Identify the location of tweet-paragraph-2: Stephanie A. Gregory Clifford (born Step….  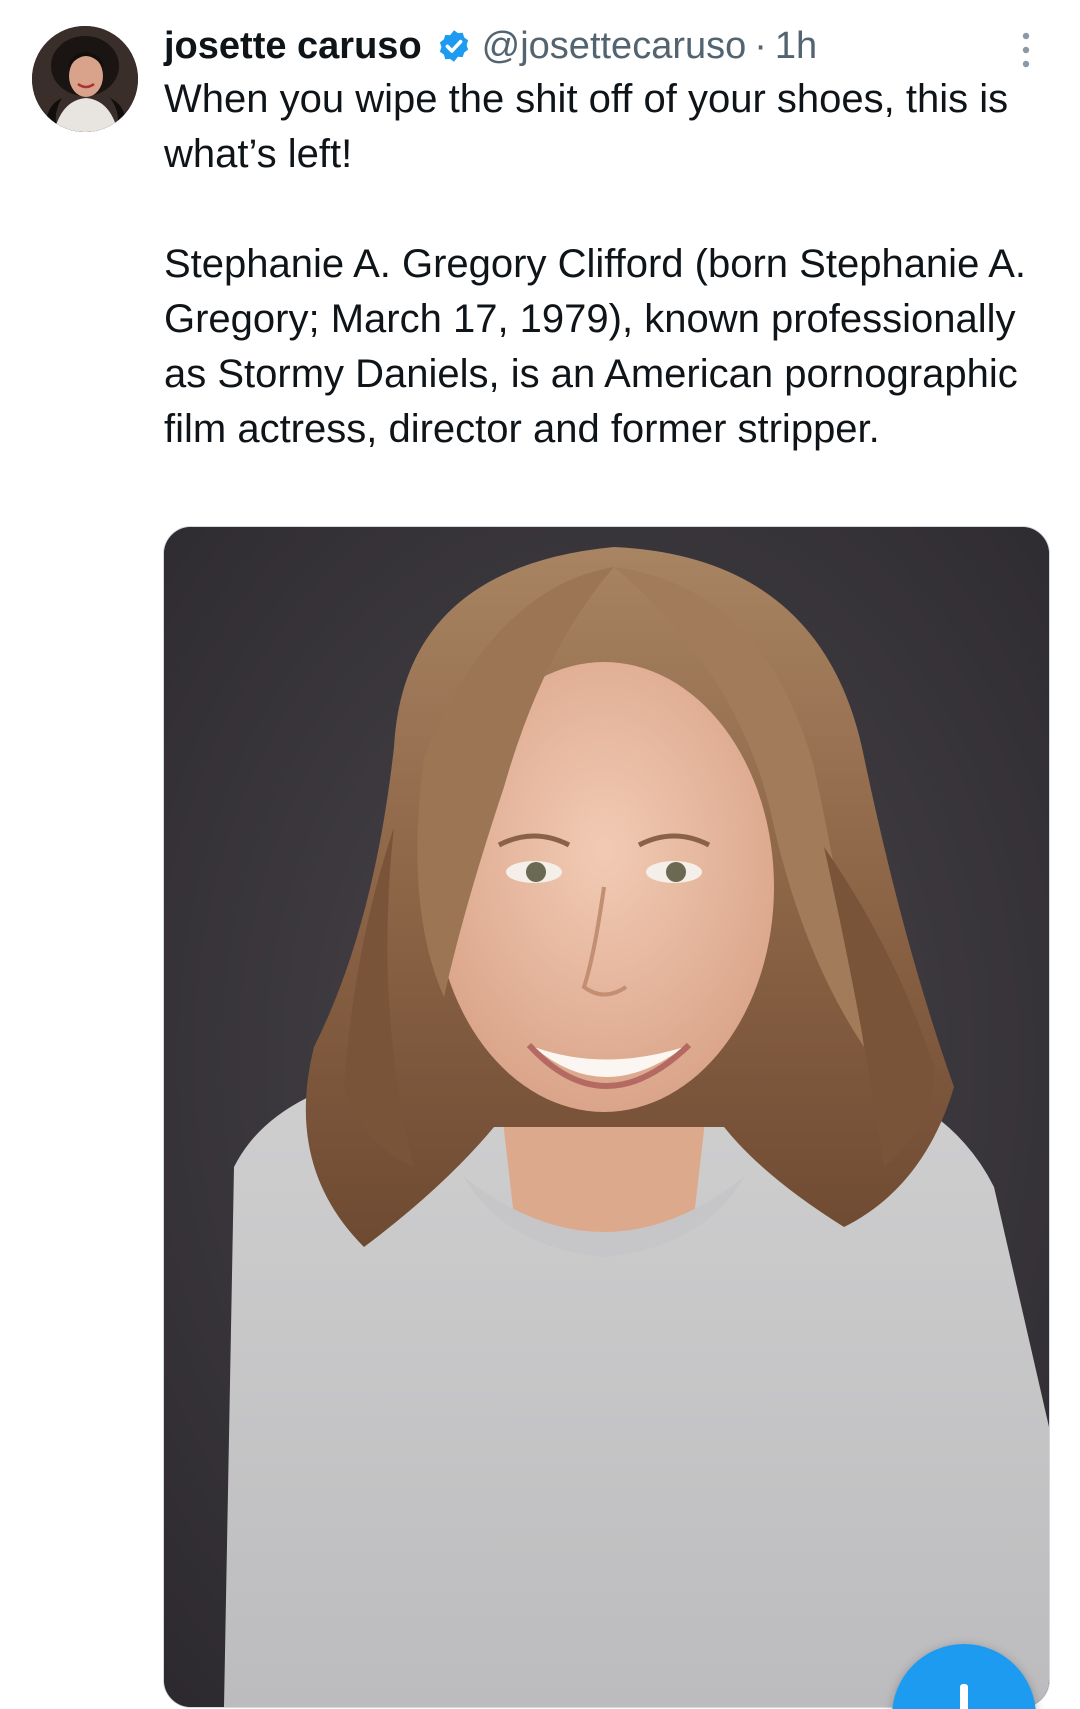
(595, 346).